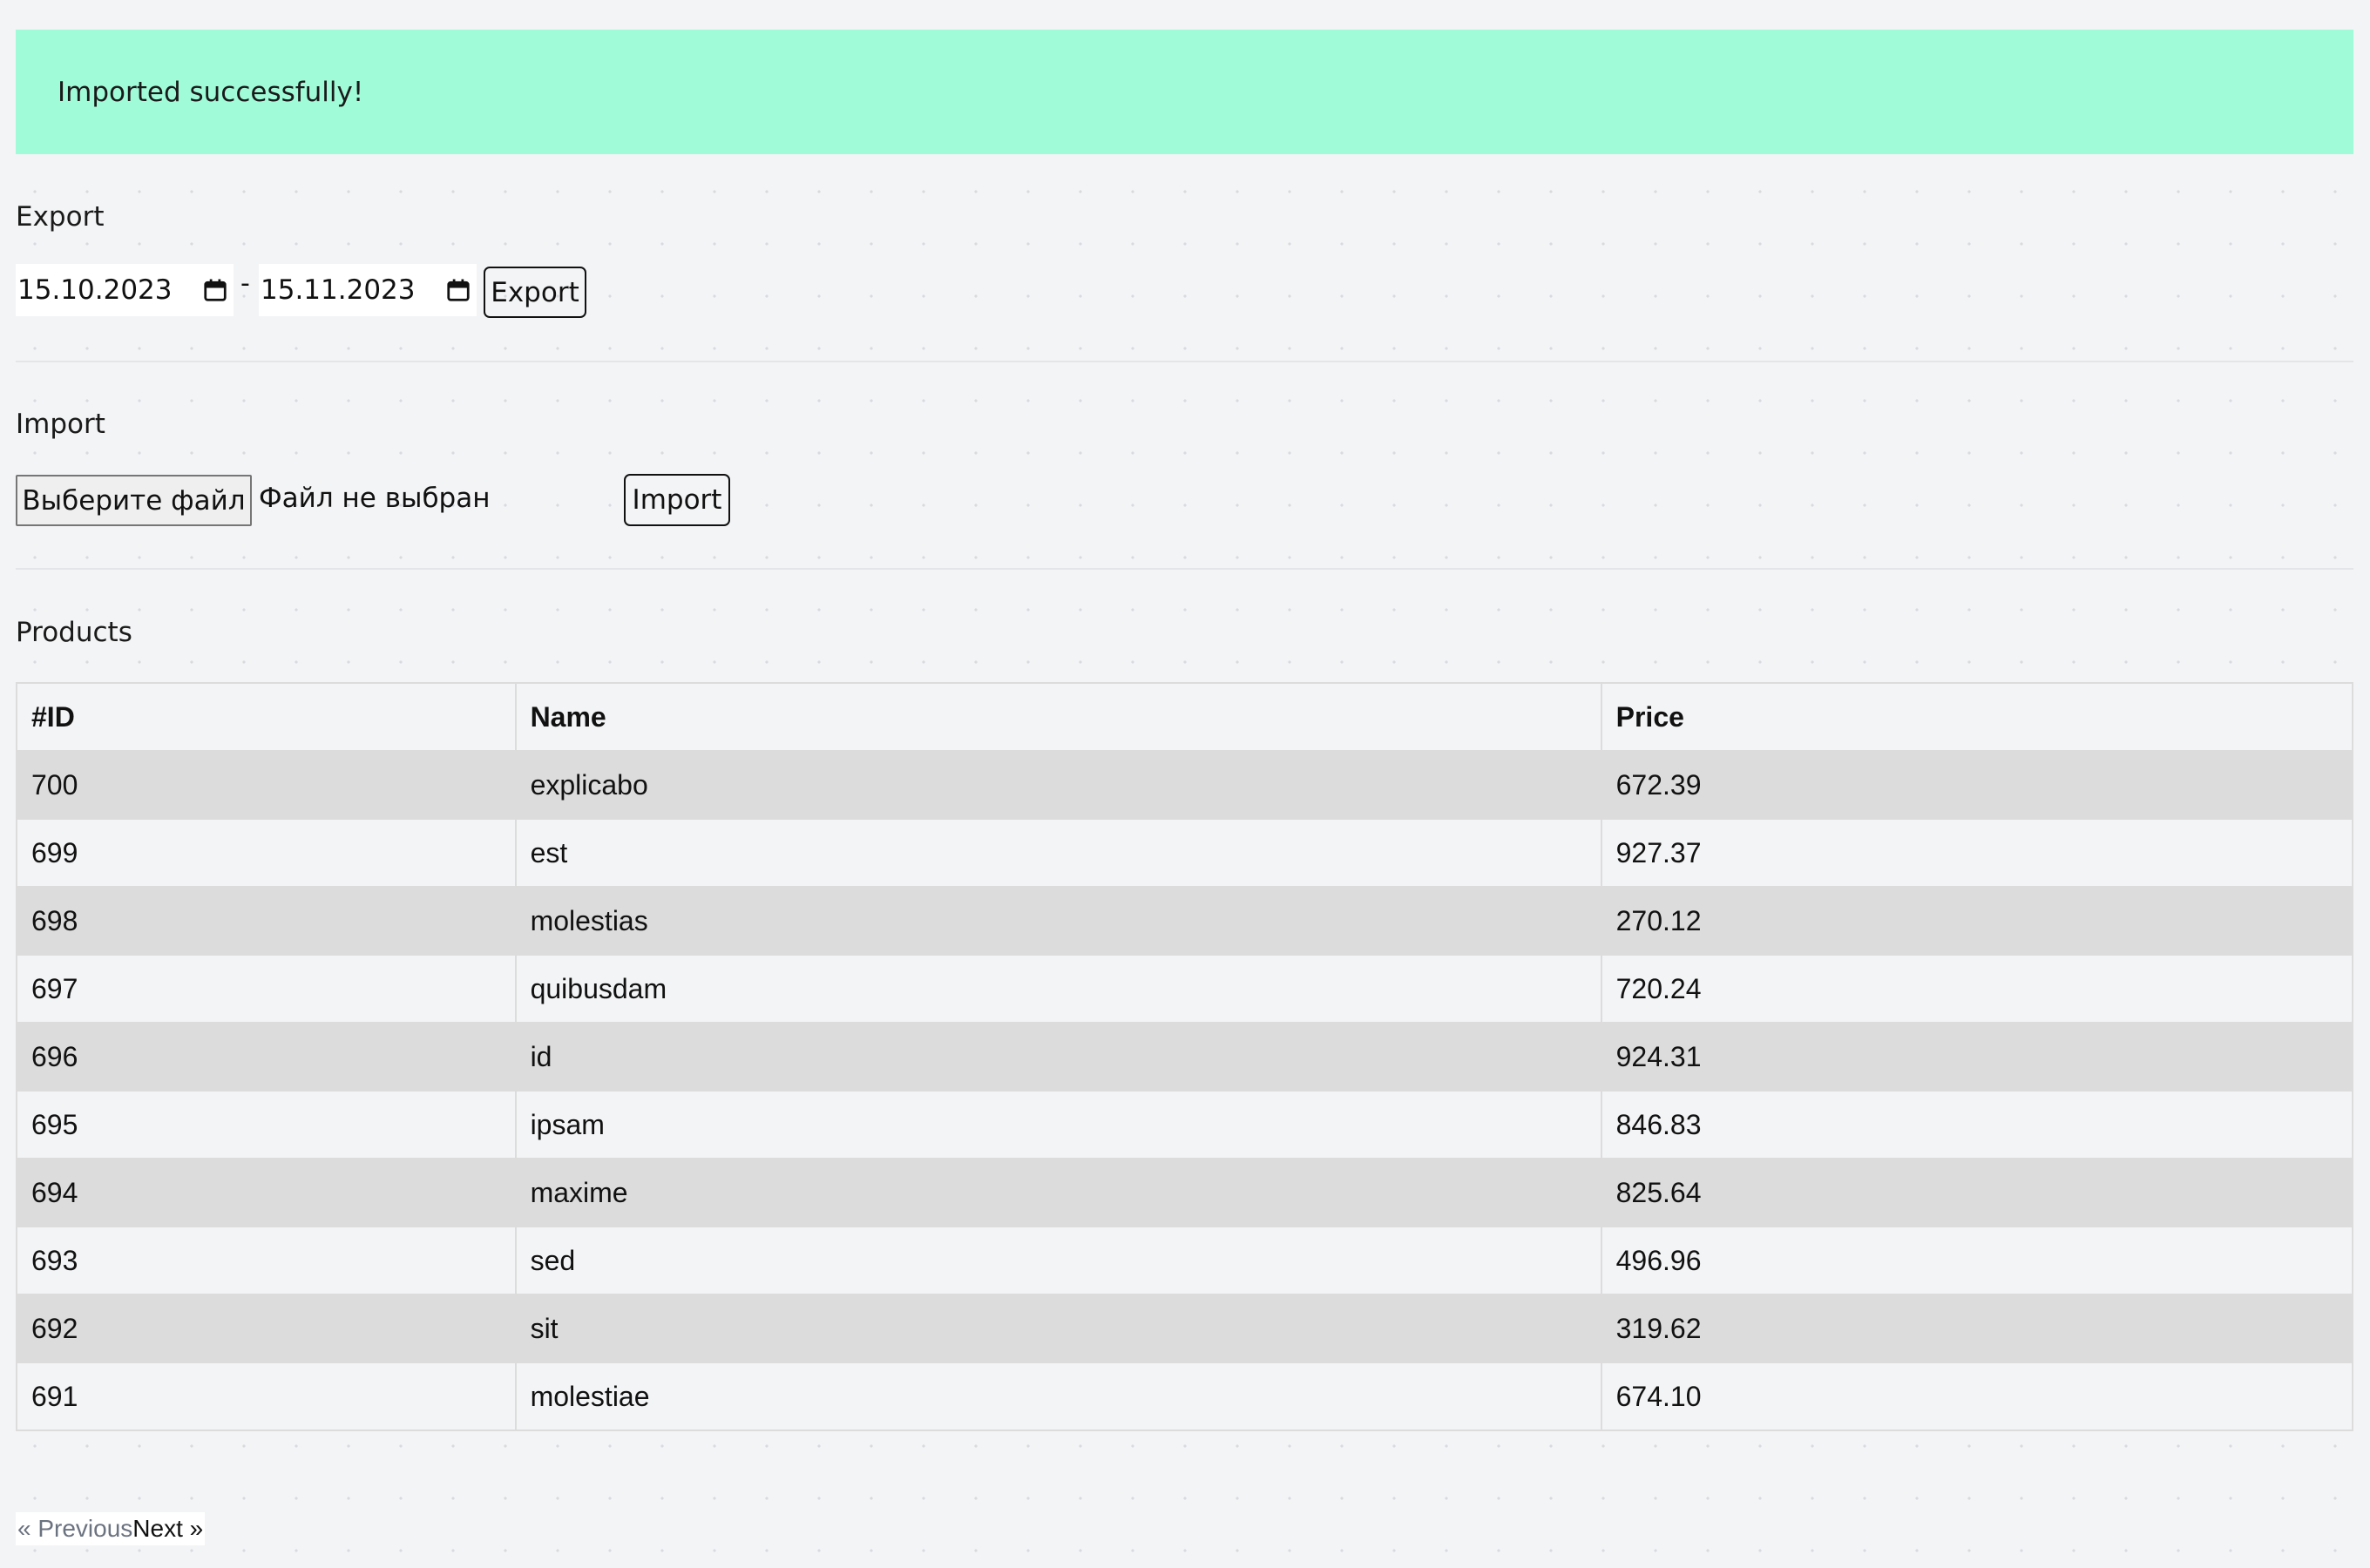 The width and height of the screenshot is (2370, 1568). I want to click on cell-price: 672.39, so click(1977, 785).